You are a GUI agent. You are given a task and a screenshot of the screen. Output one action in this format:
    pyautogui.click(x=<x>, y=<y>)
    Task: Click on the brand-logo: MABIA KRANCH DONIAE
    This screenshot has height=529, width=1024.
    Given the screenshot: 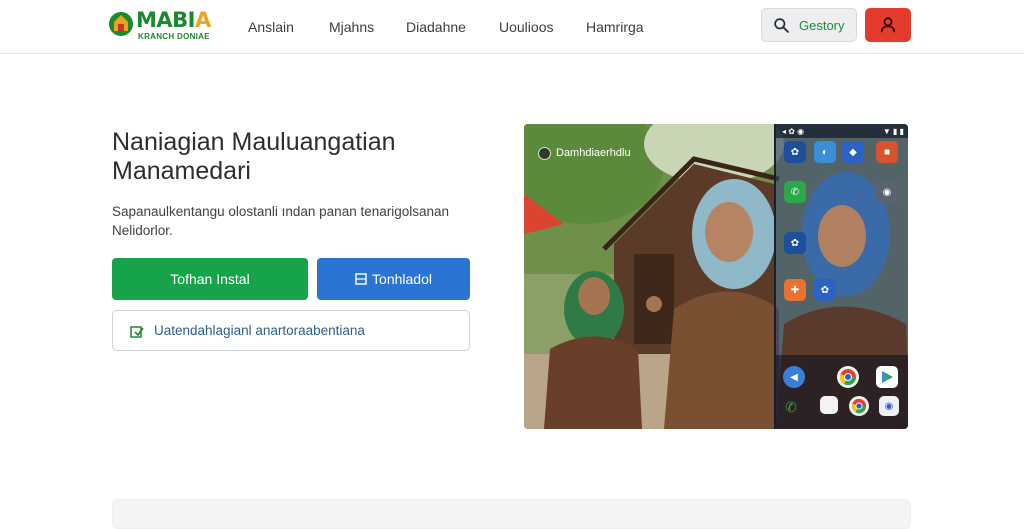 What is the action you would take?
    pyautogui.click(x=163, y=26)
    